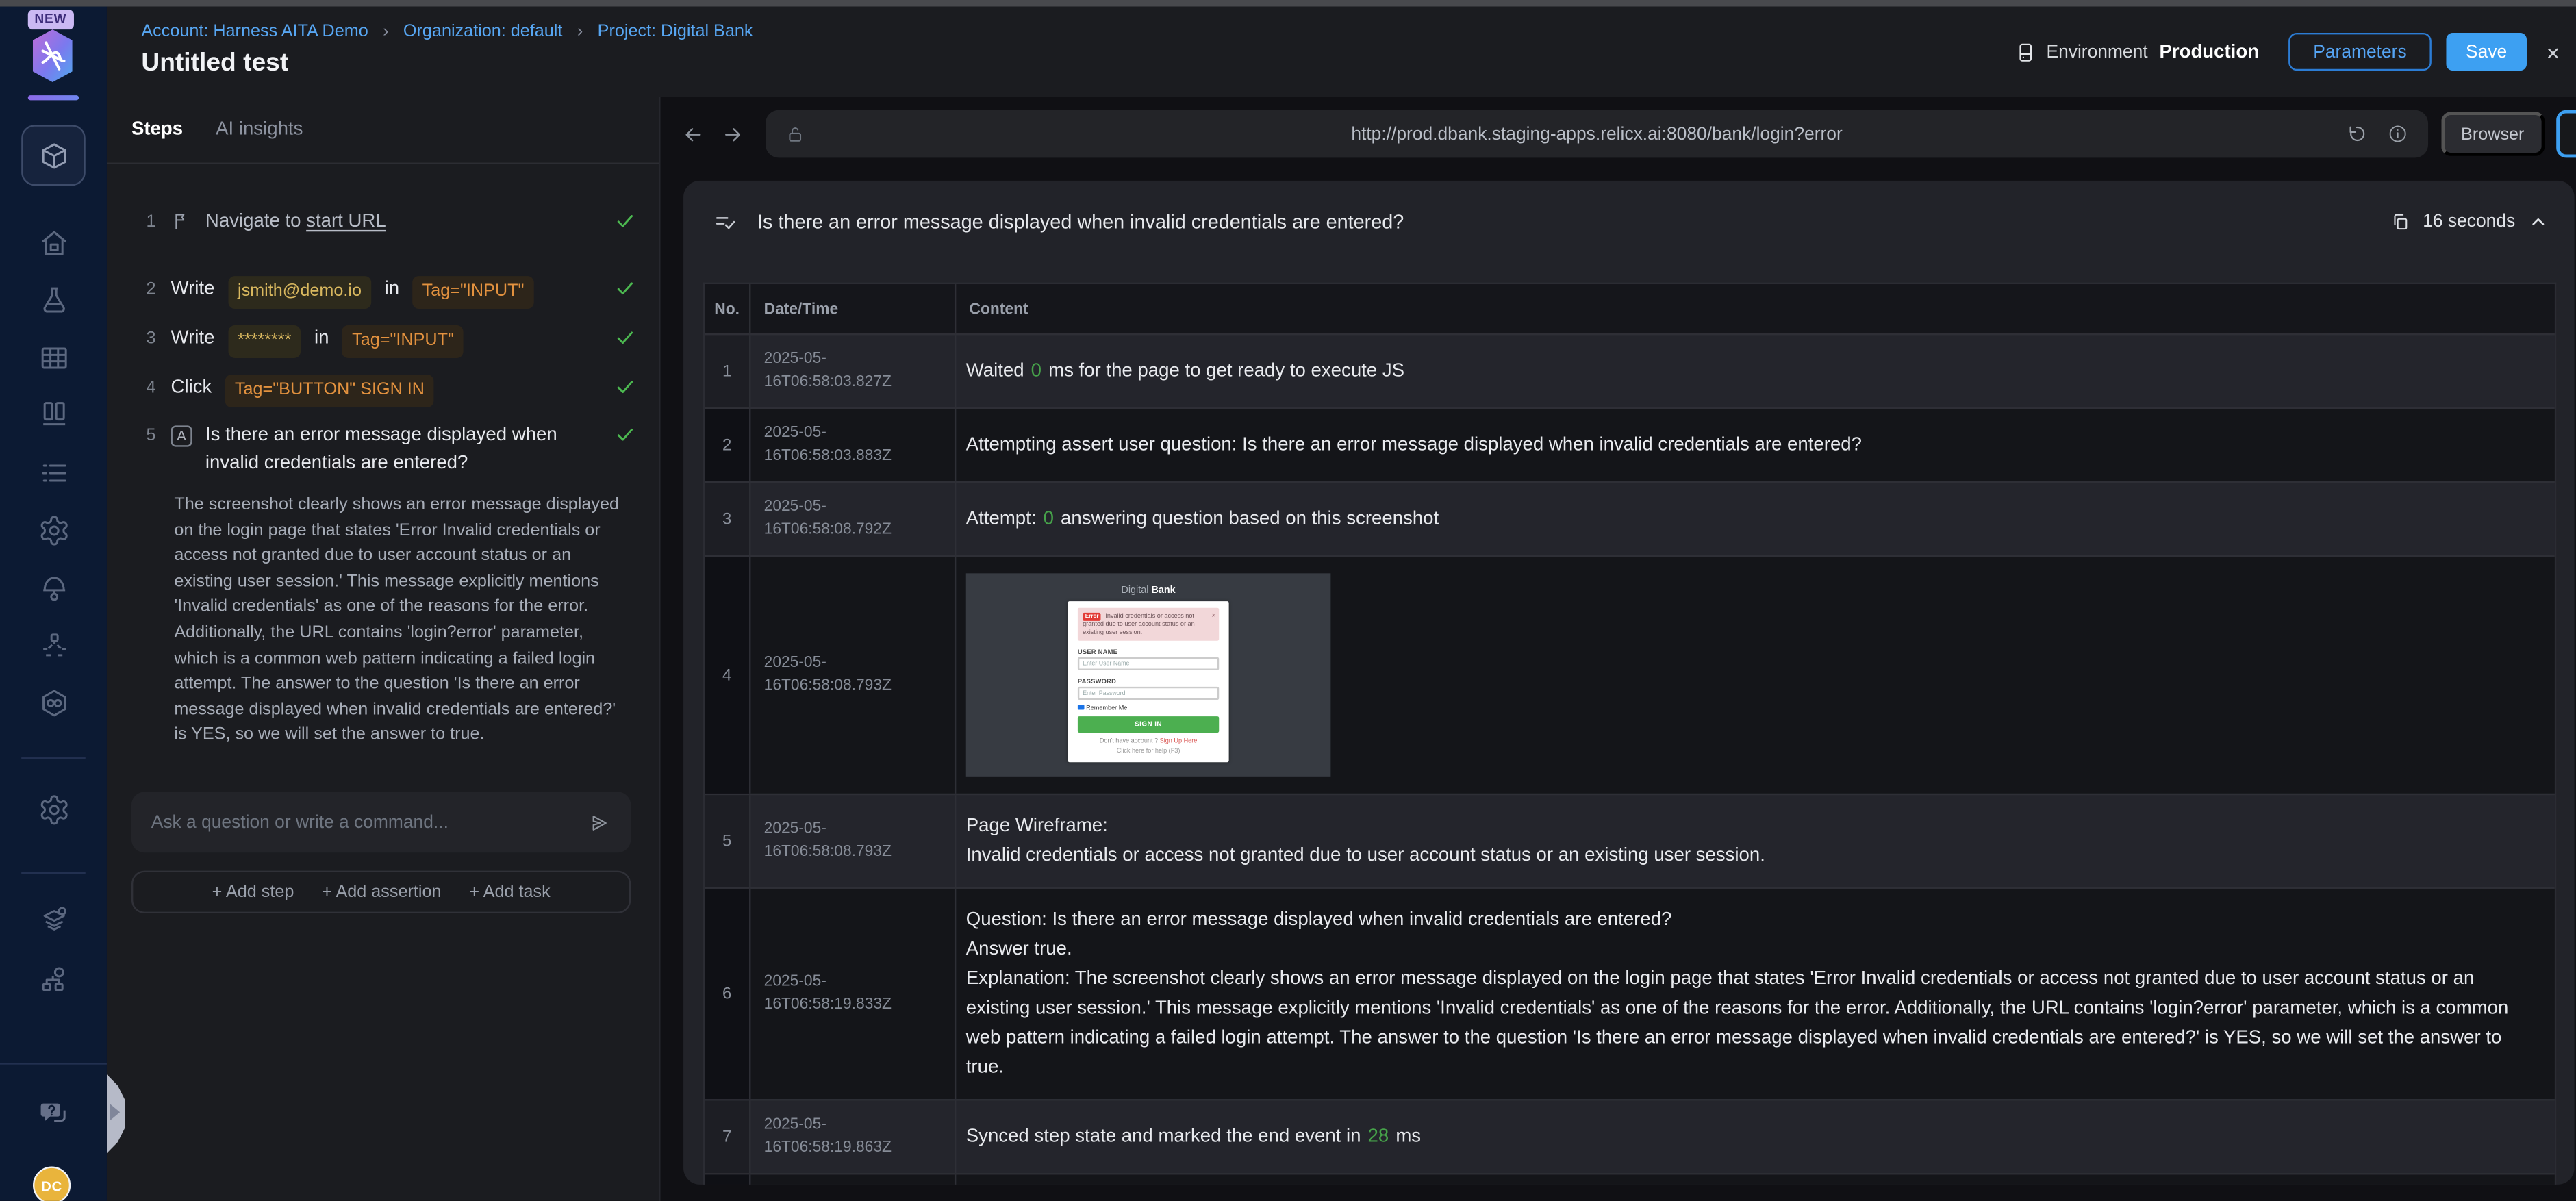  I want to click on thumb-password-input: Enter Password, so click(1148, 693).